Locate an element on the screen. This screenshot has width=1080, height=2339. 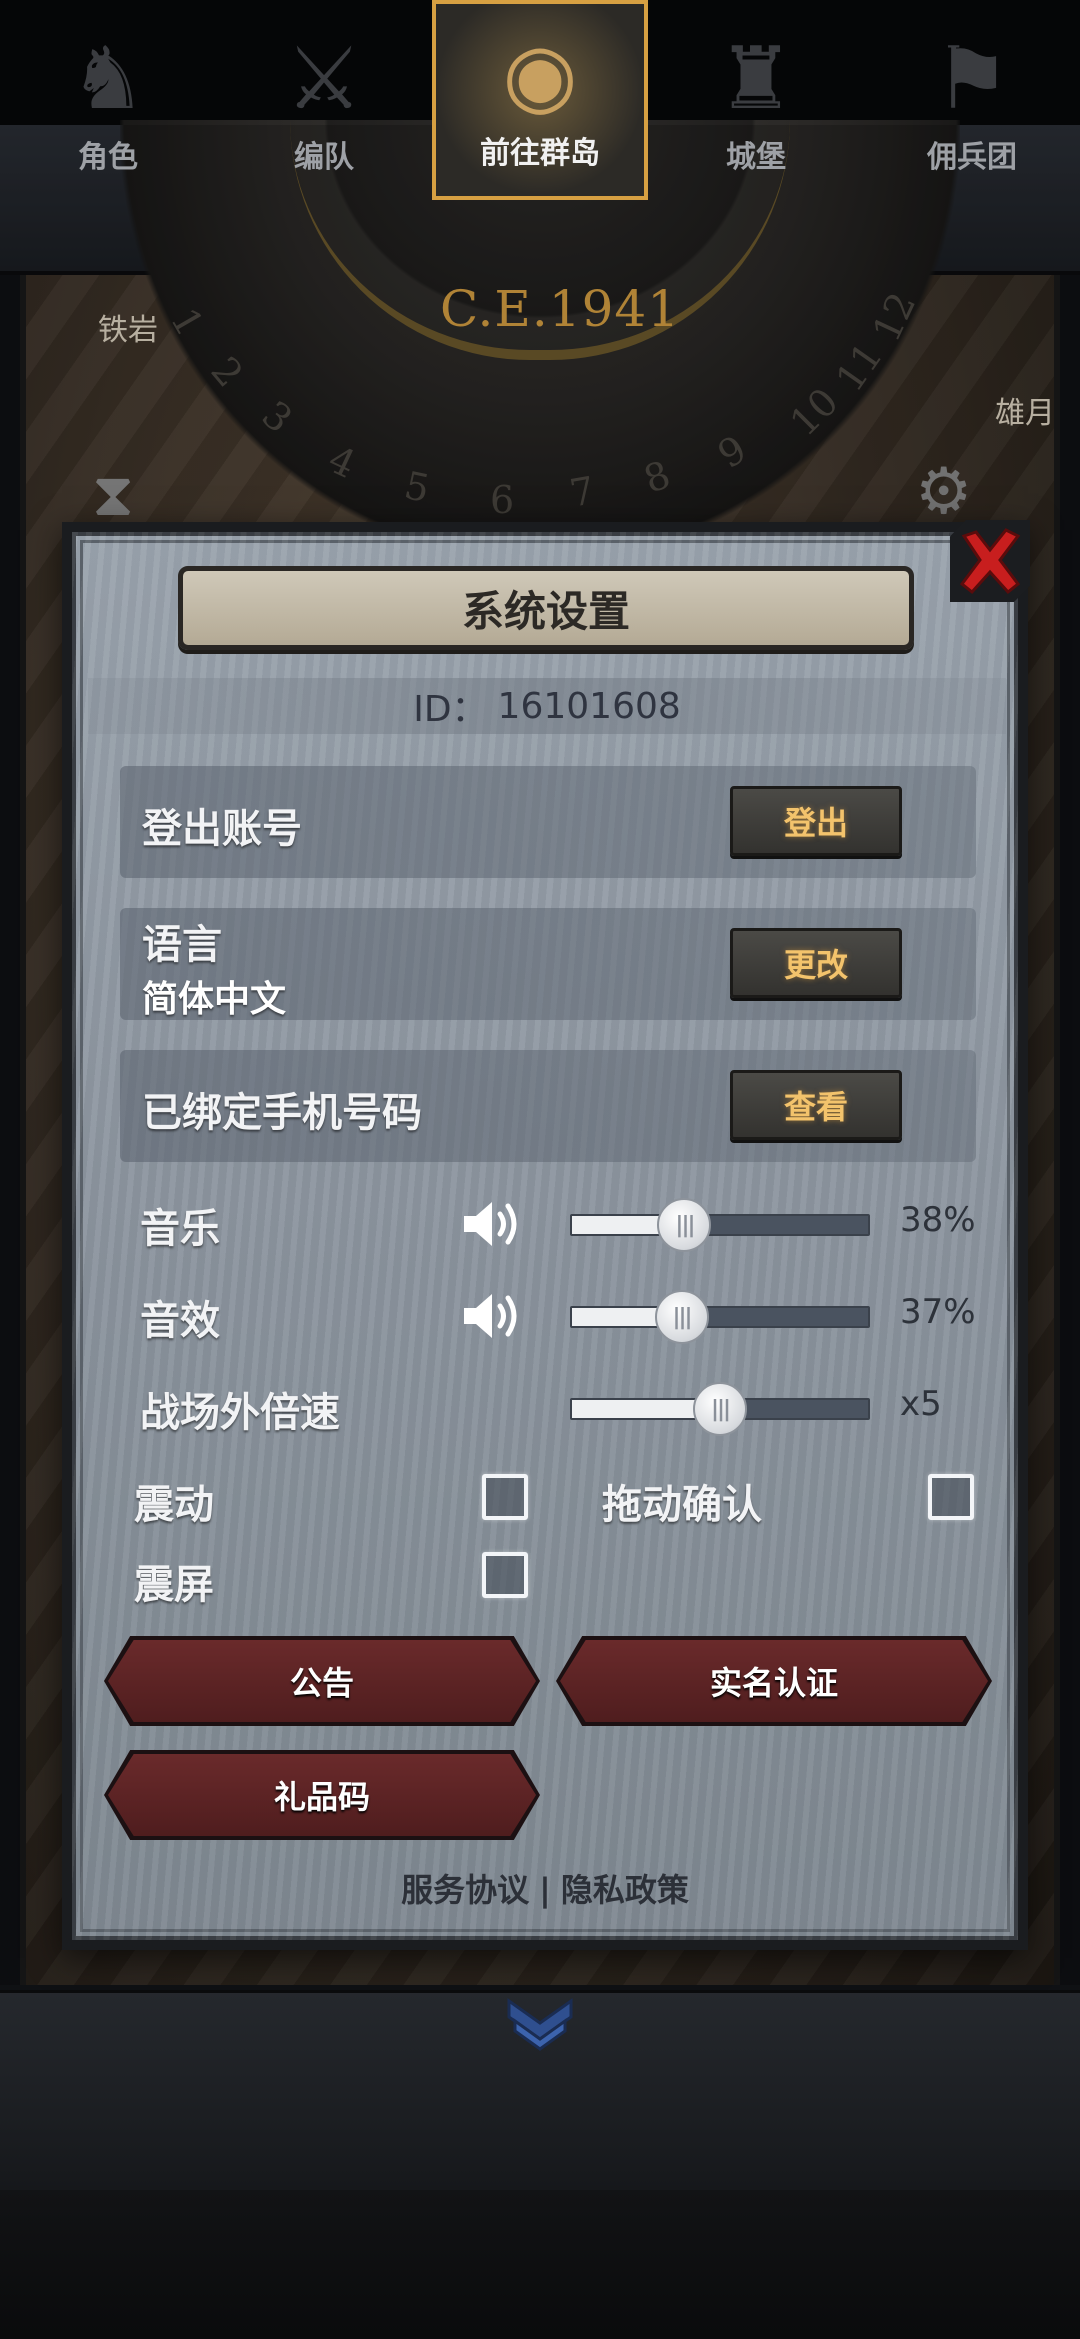
service-agreement-link: 服务协议 is located at coordinates (465, 1890).